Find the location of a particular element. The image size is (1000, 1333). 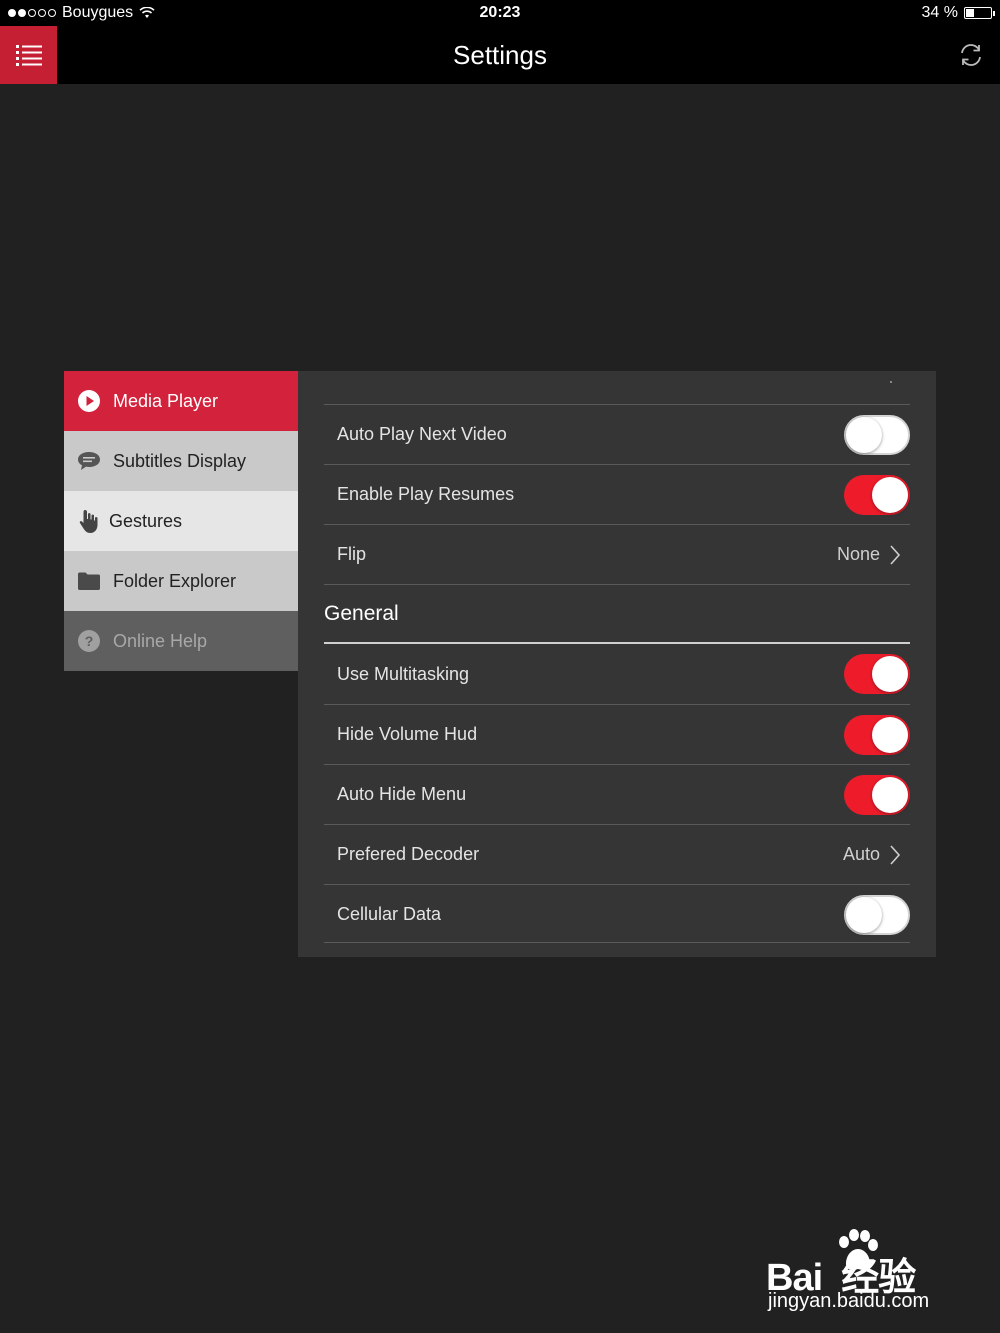

decoder-value: Auto is located at coordinates (861, 854).